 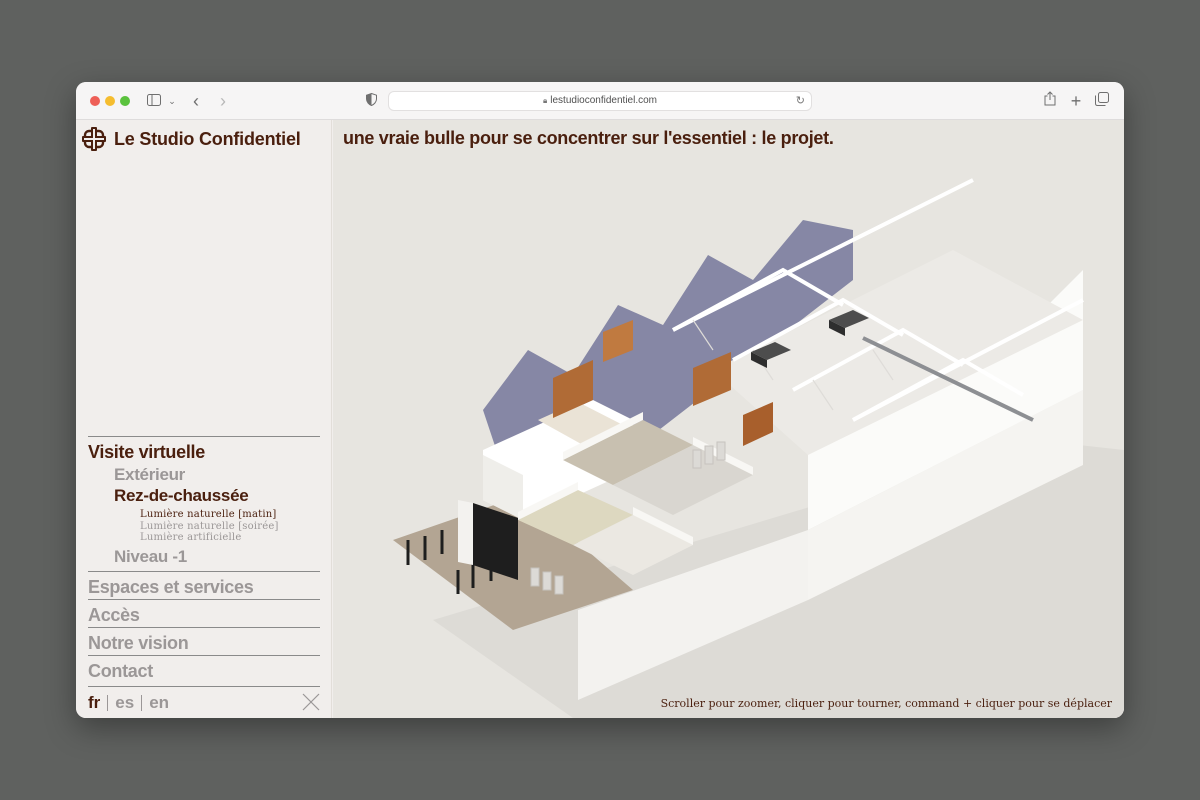 I want to click on brand-name: Le Studio Confidentiel, so click(x=207, y=138).